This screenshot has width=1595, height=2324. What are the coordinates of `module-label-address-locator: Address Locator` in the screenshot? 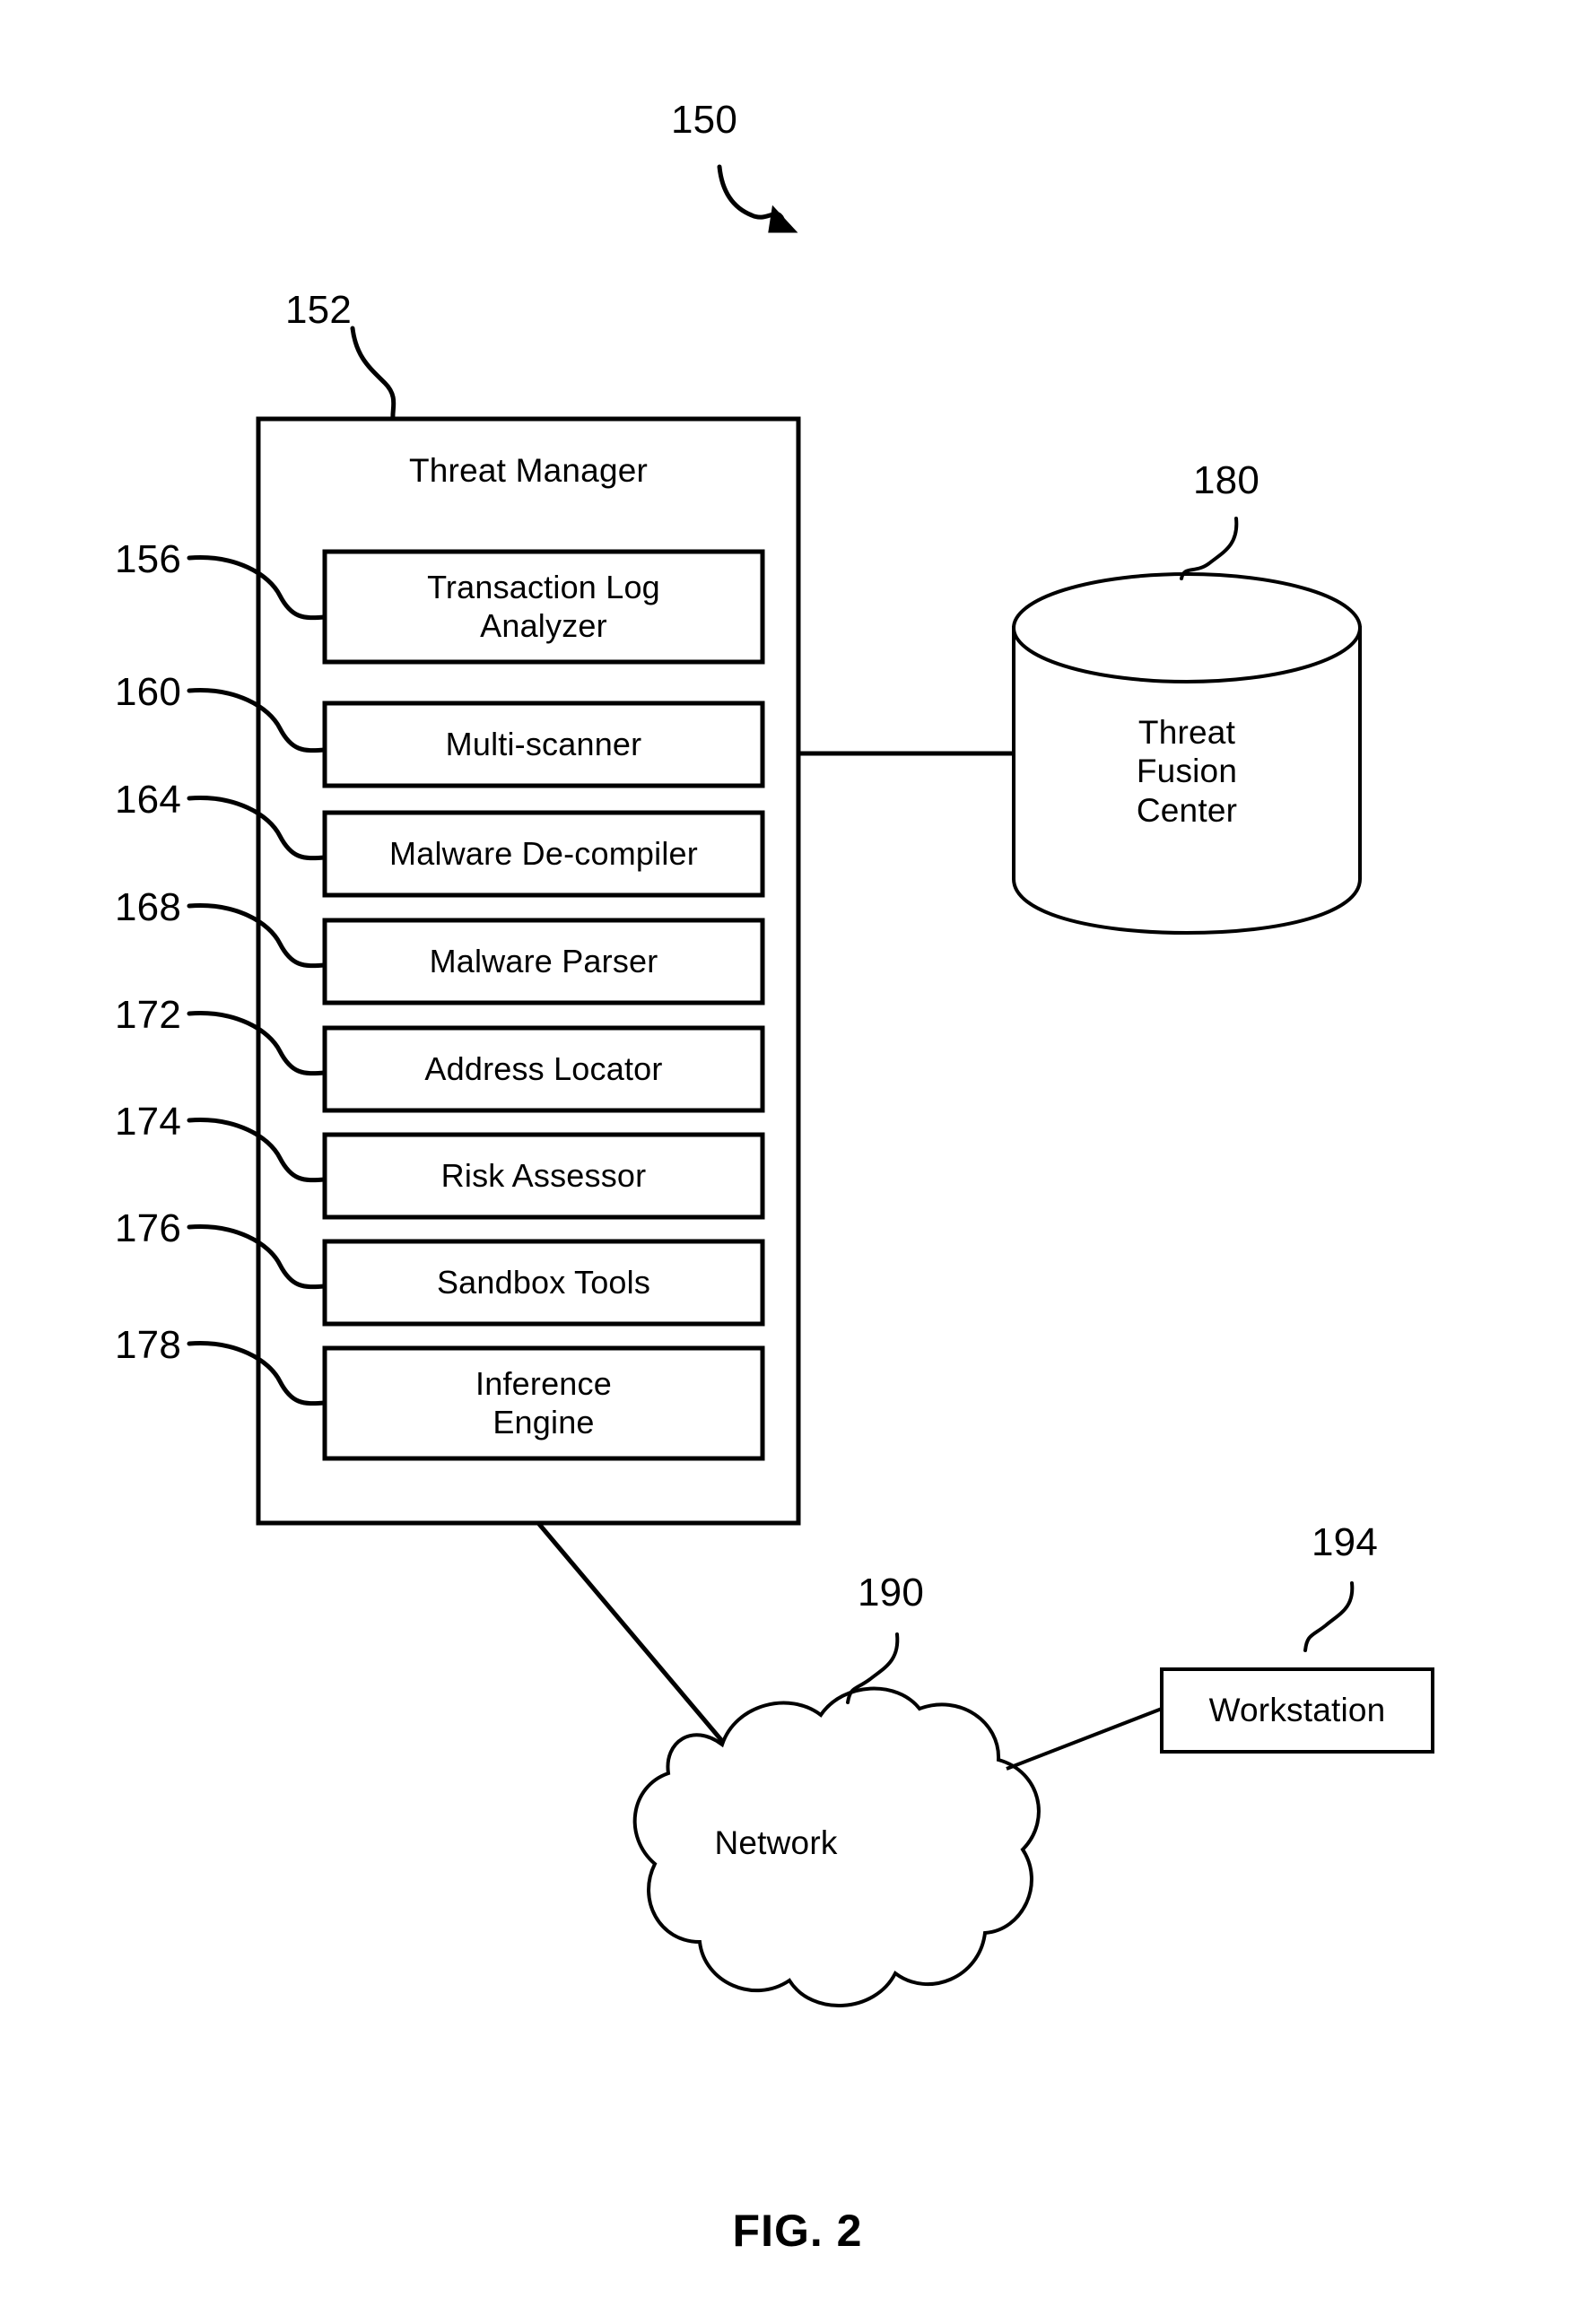 It's located at (544, 1068).